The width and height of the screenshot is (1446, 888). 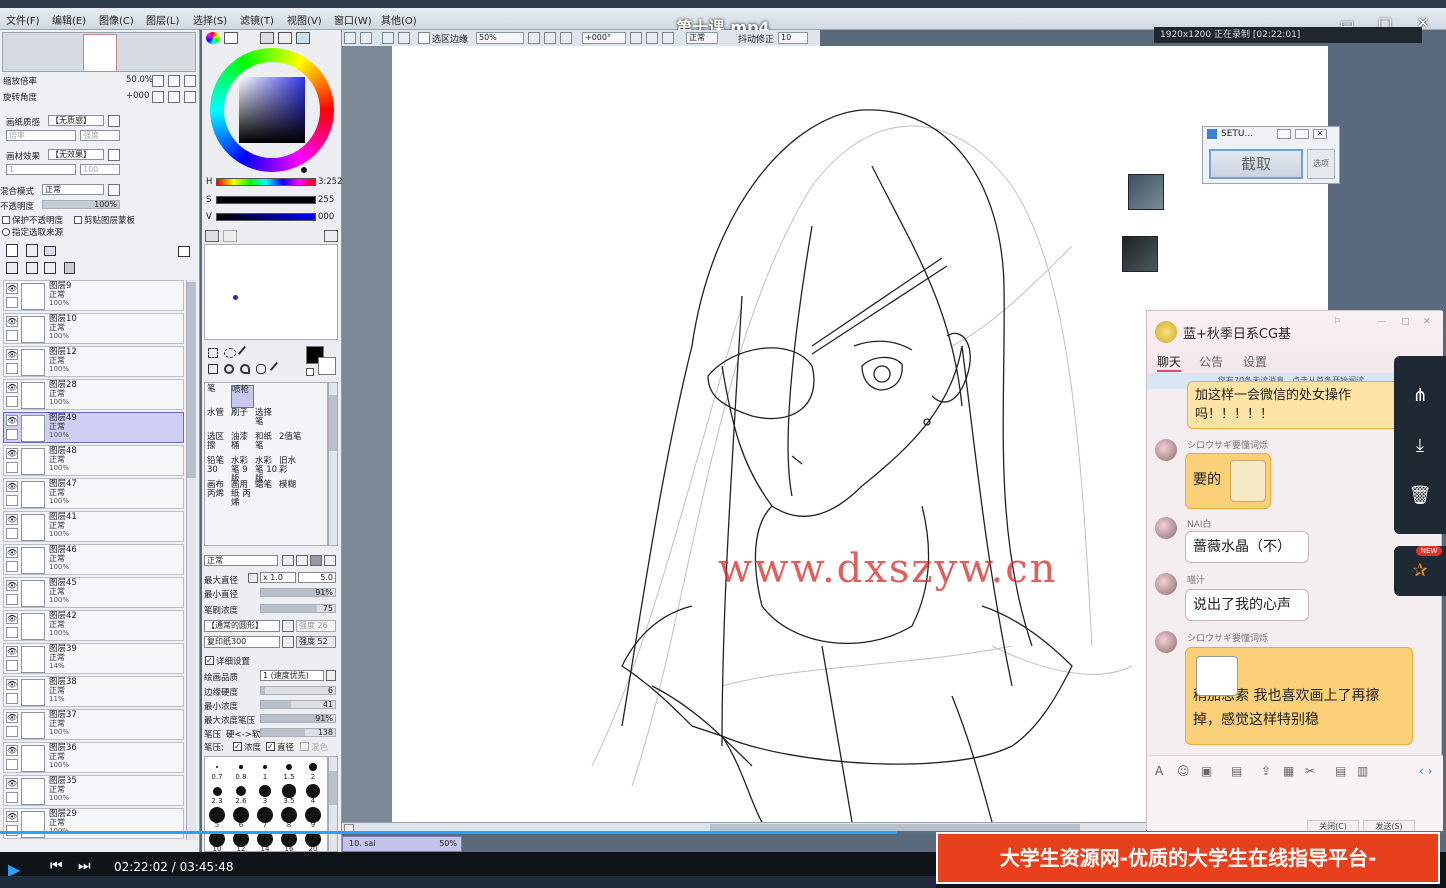 I want to click on deselect-icon, so click(x=366, y=38).